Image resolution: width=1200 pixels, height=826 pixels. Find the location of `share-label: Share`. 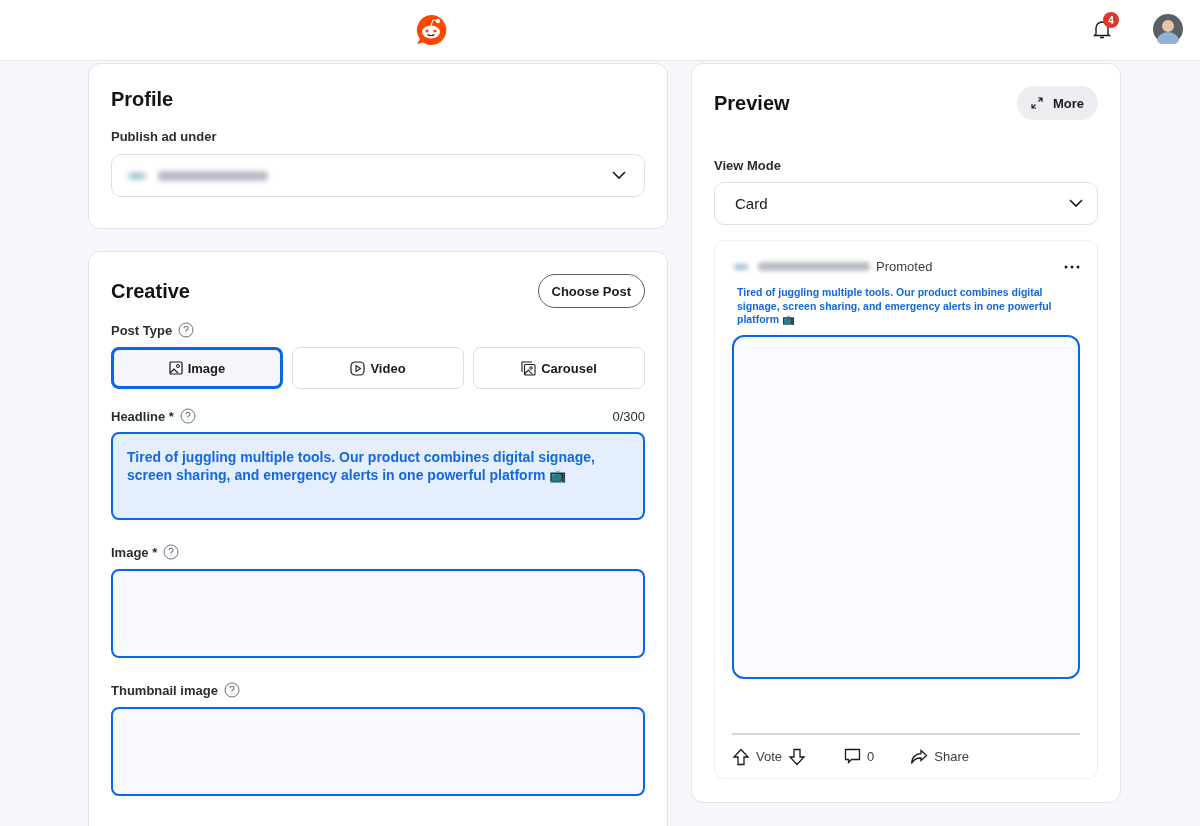

share-label: Share is located at coordinates (951, 756).